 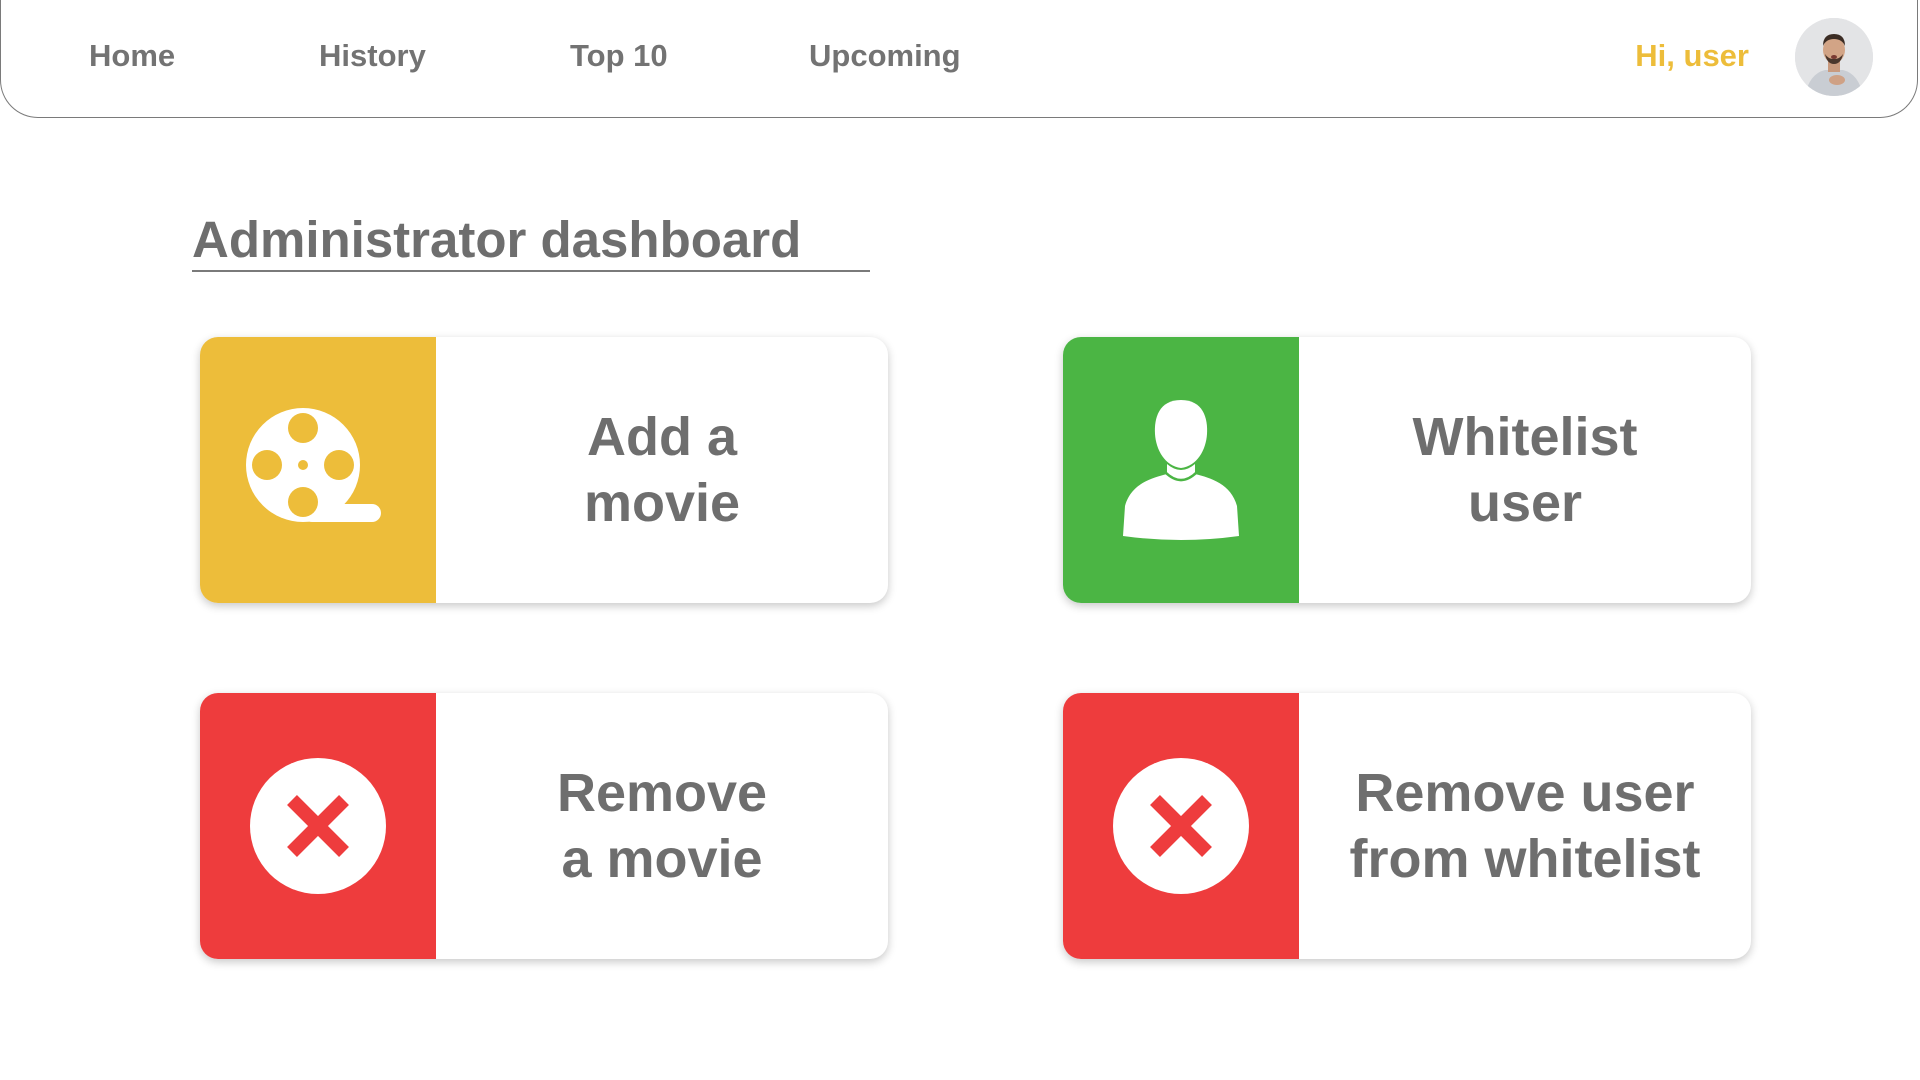 I want to click on remove-movie-card: Remove a movie, so click(x=544, y=826).